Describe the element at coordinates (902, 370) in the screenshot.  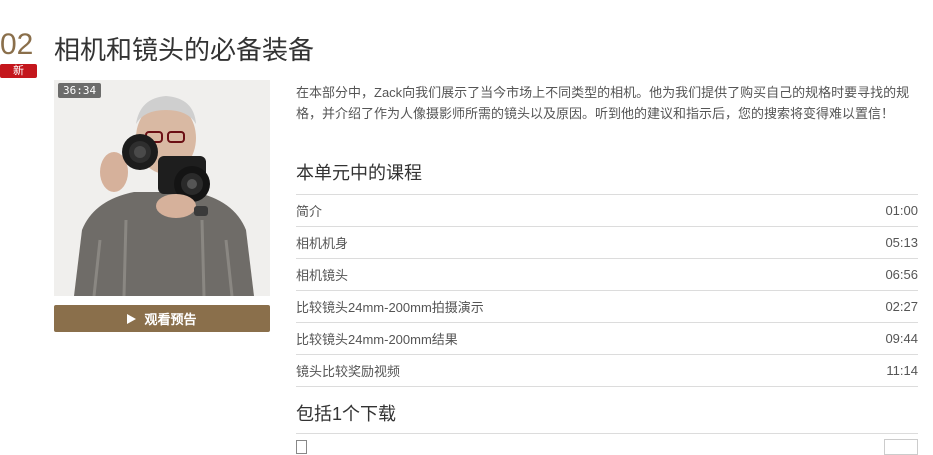
I see `lesson-duration: 11:14` at that location.